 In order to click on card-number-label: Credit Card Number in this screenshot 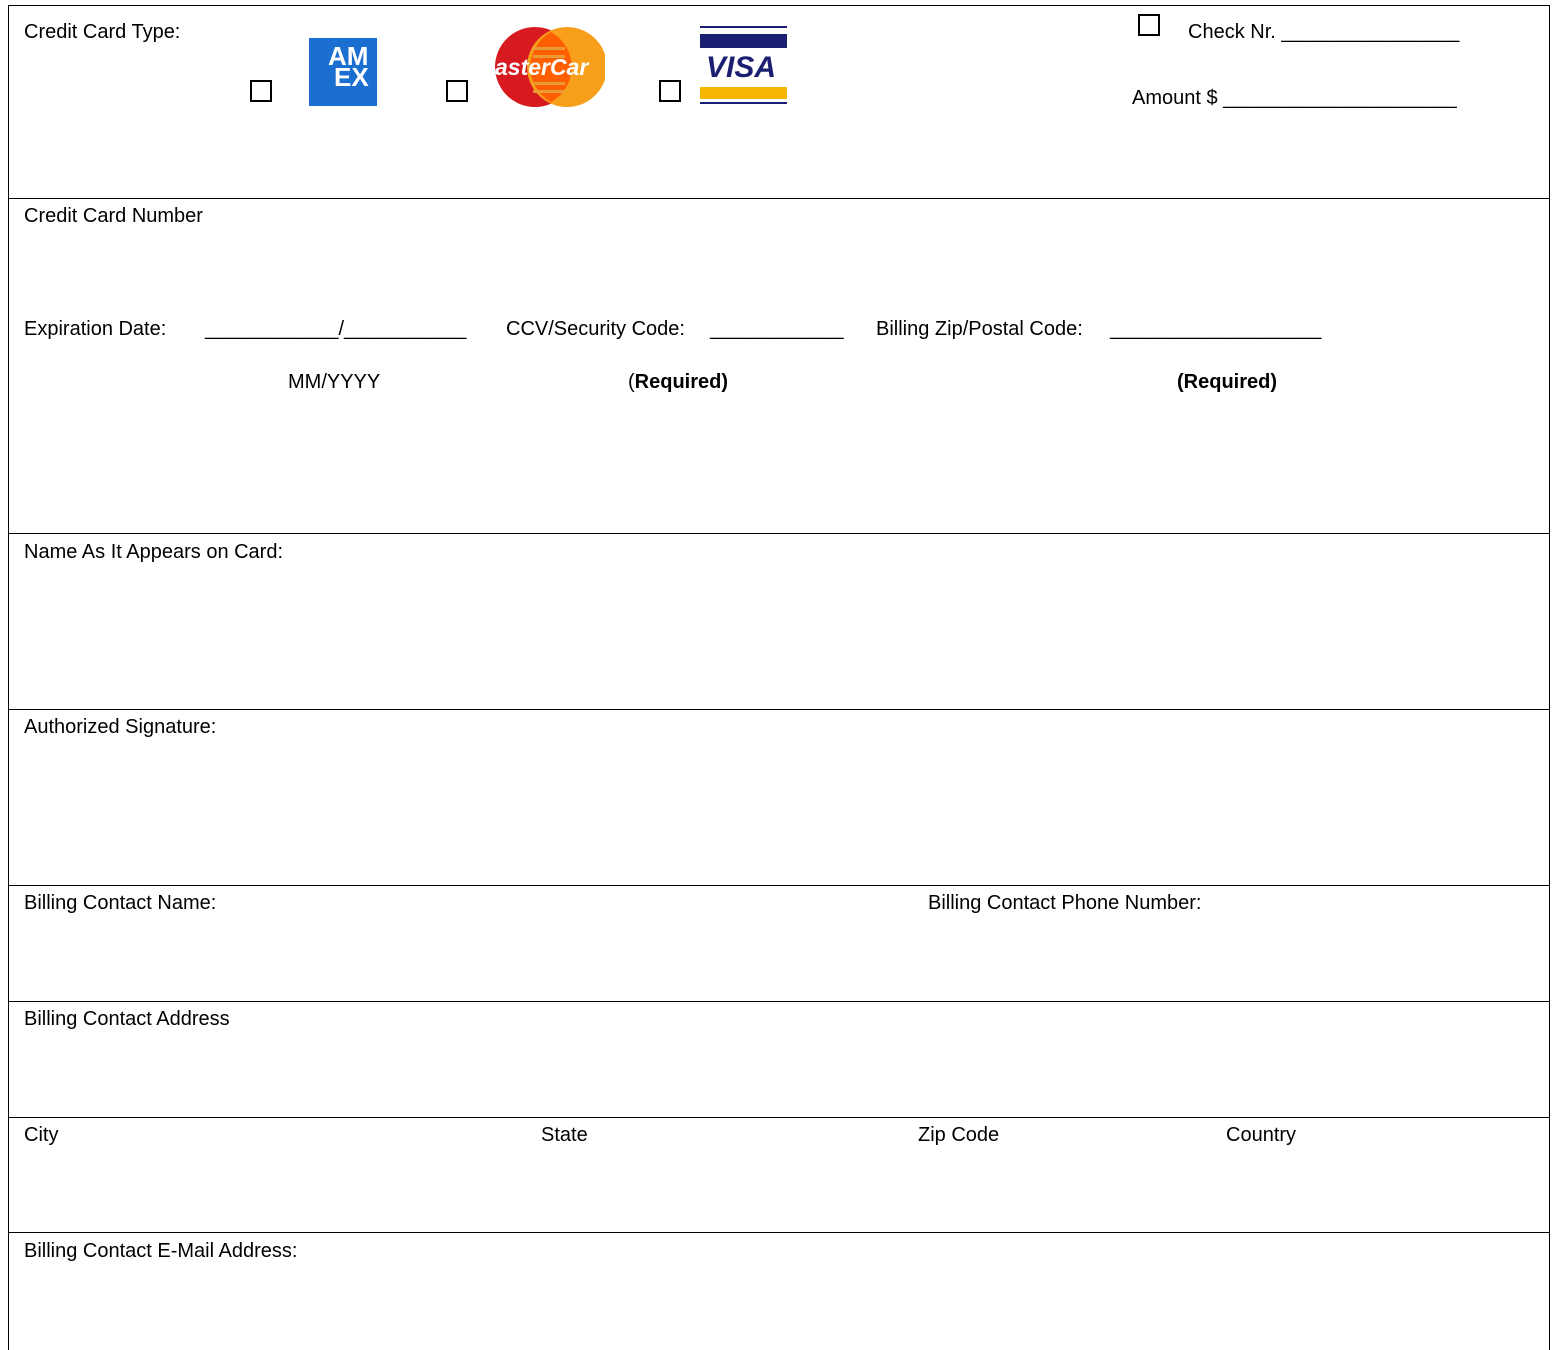, I will do `click(113, 216)`.